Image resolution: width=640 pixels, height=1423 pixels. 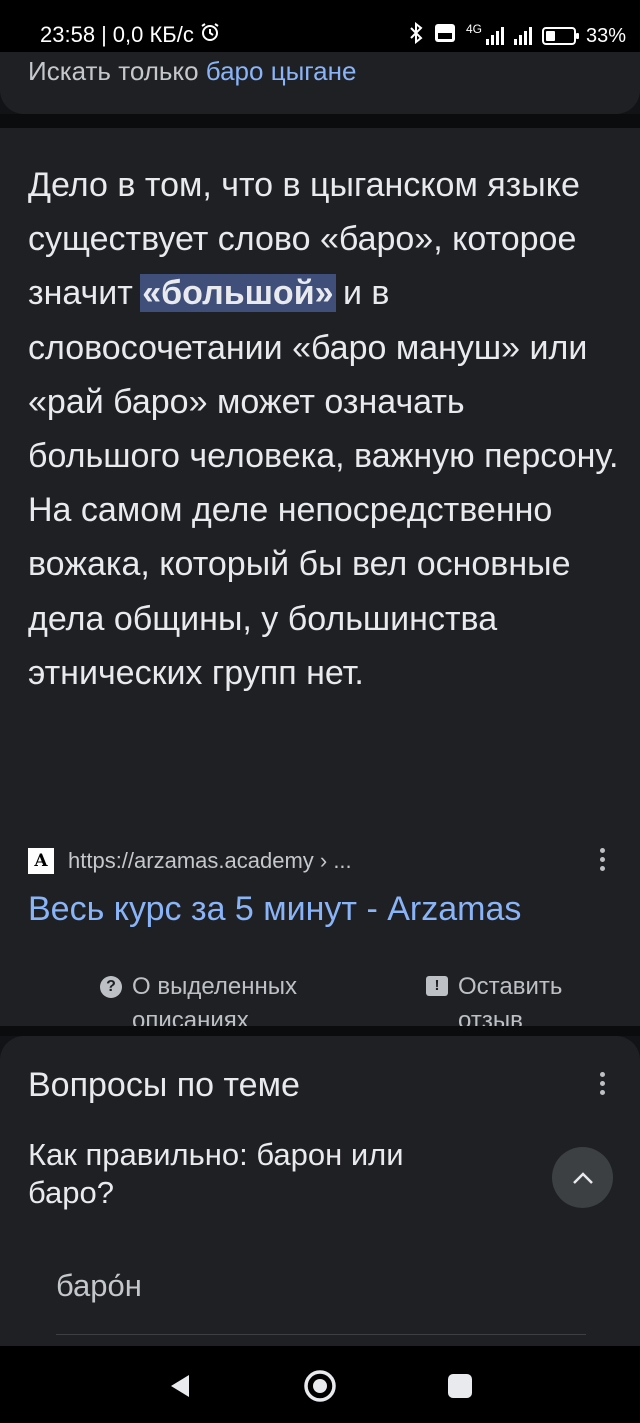 I want to click on status-speed: 0,0 КБ/с, so click(x=153, y=34).